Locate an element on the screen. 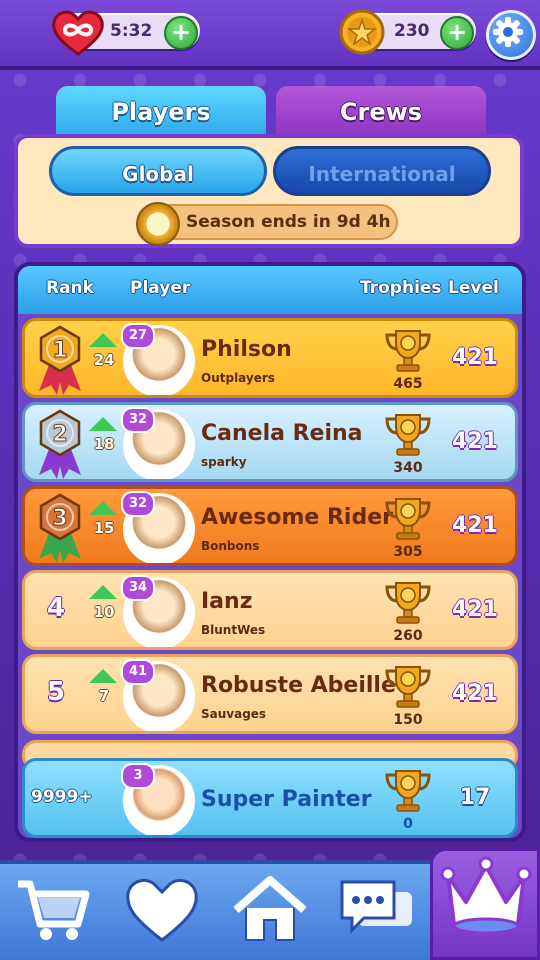 This screenshot has height=960, width=540. self-row: 9999+ 3 Super Painter 0 17 is located at coordinates (270, 798).